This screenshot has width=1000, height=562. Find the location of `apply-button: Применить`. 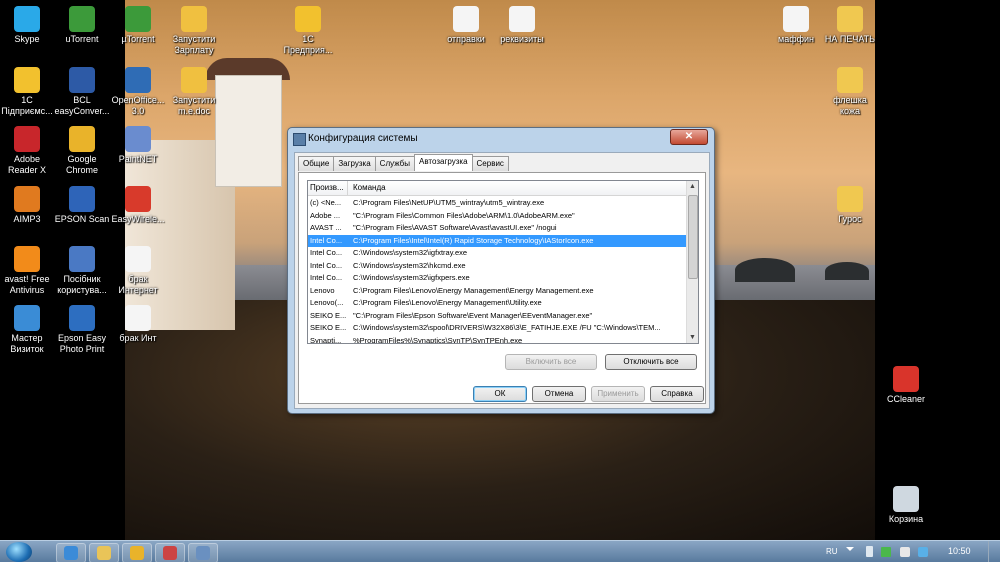

apply-button: Применить is located at coordinates (618, 394).